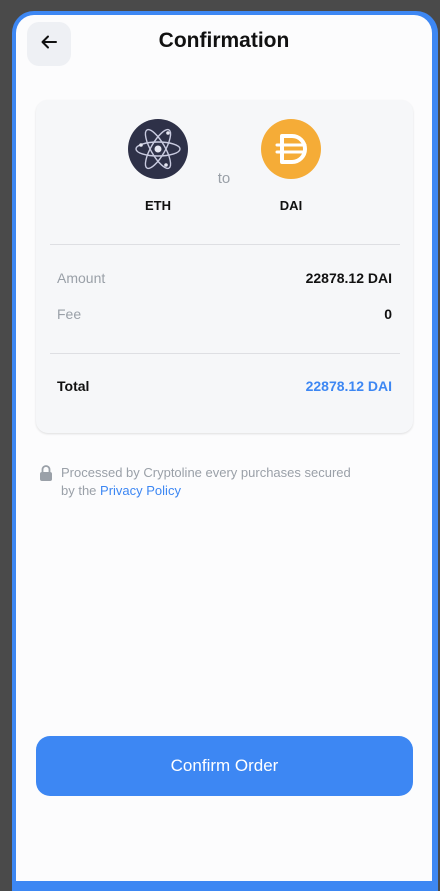 This screenshot has width=440, height=891. What do you see at coordinates (158, 149) in the screenshot?
I see `atom-coin-icon` at bounding box center [158, 149].